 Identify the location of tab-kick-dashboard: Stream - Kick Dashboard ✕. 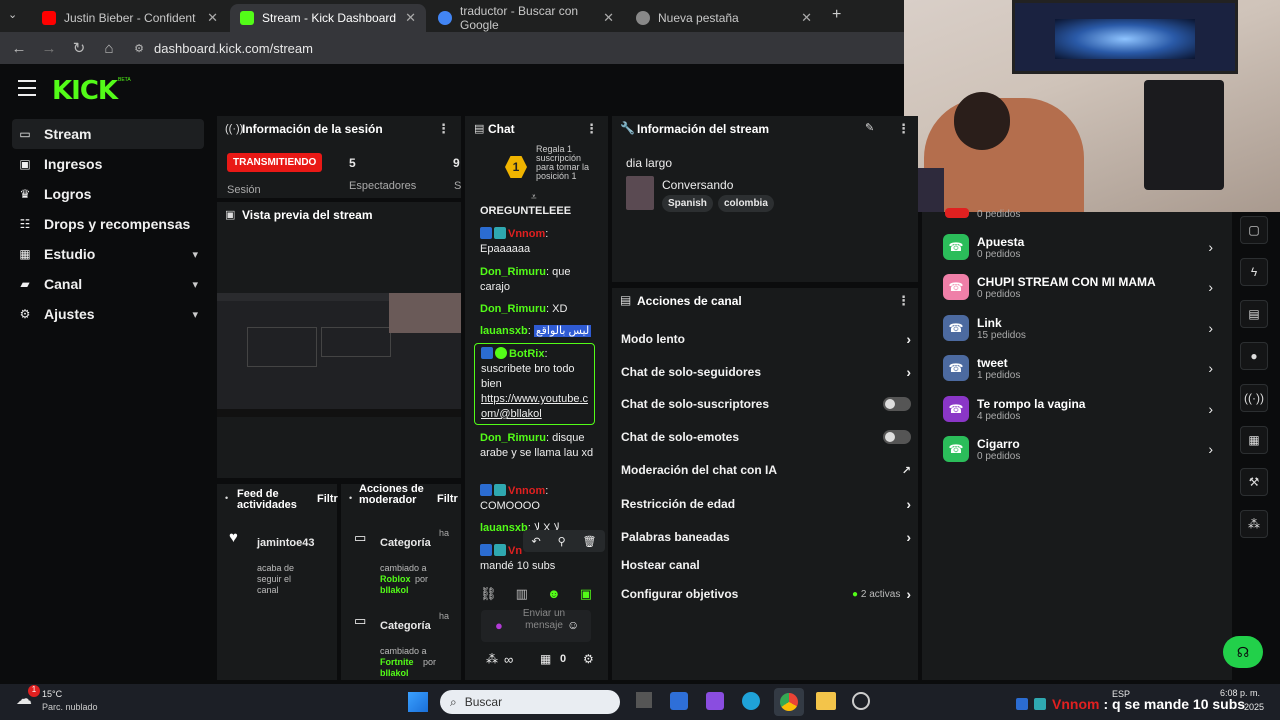
(328, 18).